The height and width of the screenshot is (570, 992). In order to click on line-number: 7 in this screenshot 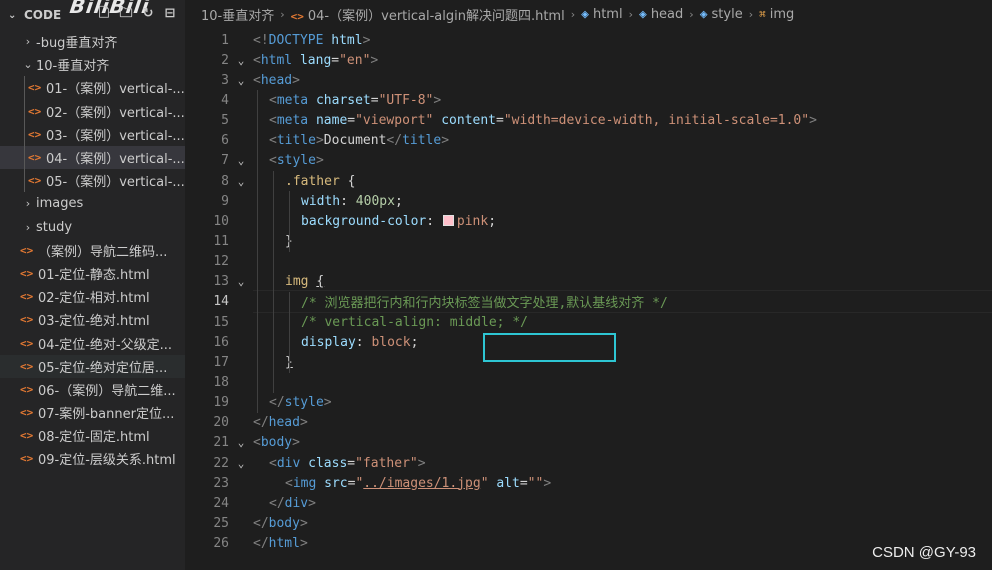, I will do `click(225, 161)`.